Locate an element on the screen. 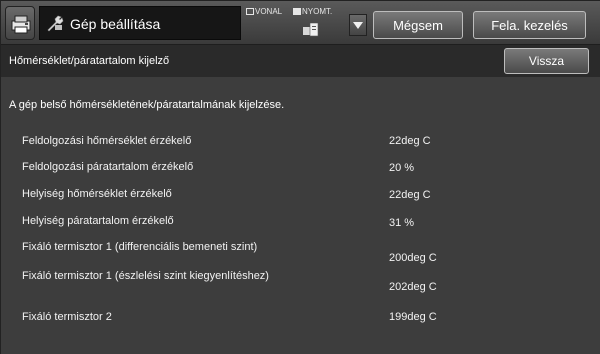 This screenshot has height=354, width=600. sensor-value: 200deg C is located at coordinates (413, 258).